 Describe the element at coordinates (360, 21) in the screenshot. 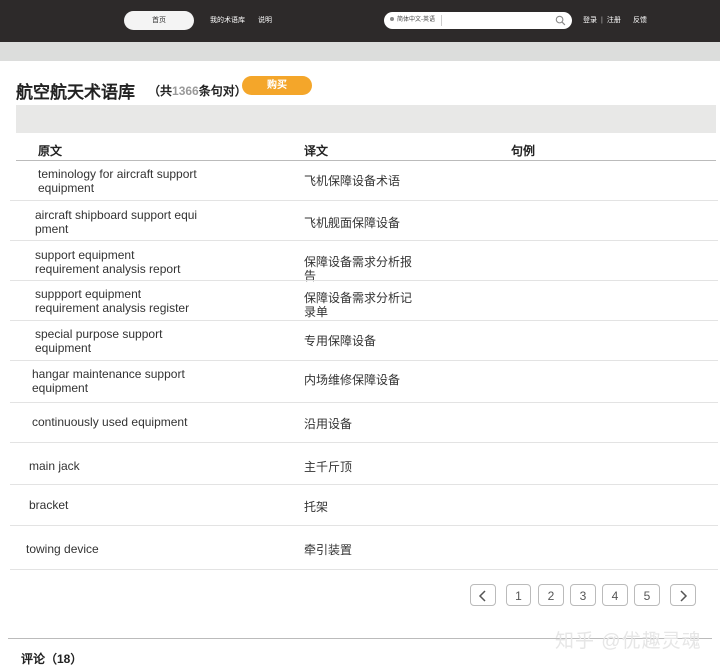

I see `top-nav-bar: 首页 我的术语库 说明 简体中文-英语 登录 | 注册 反馈` at that location.